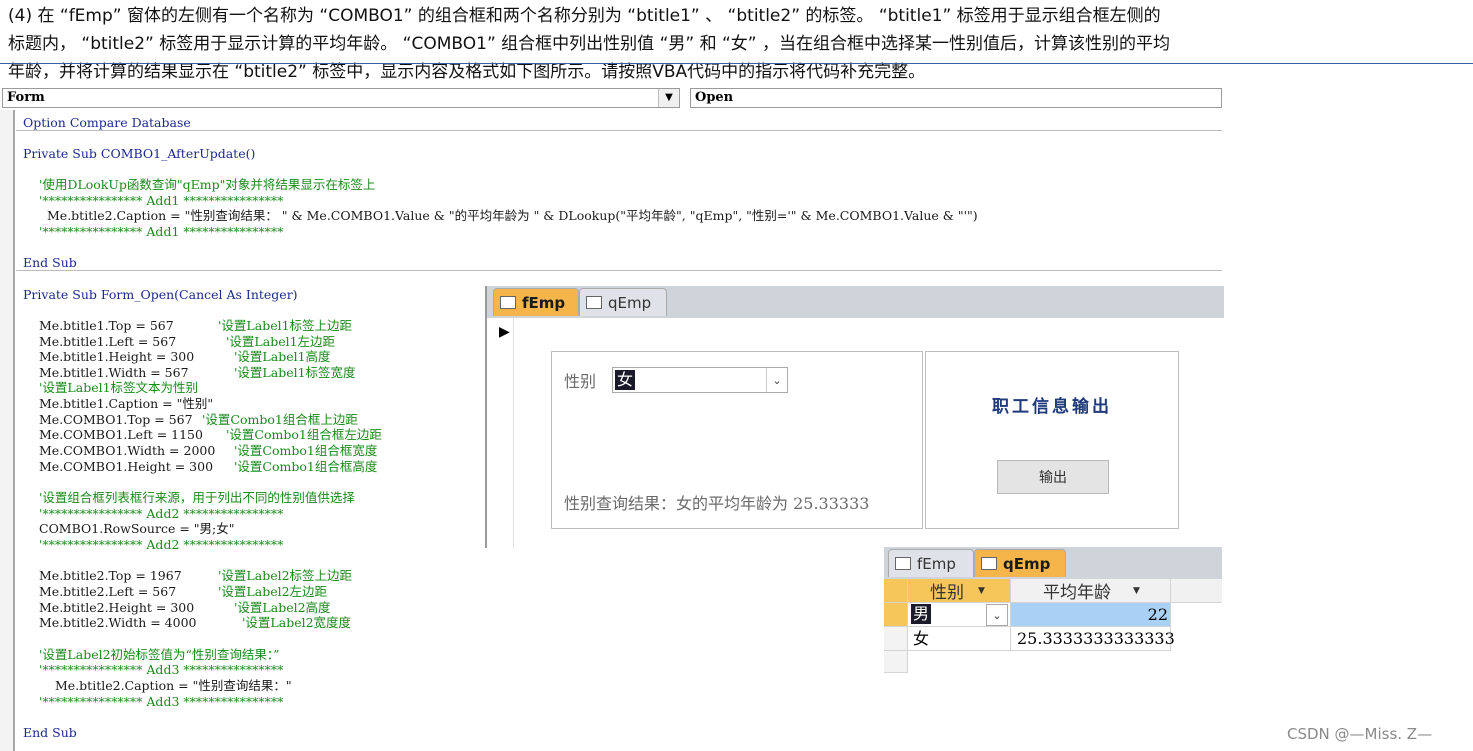  I want to click on editor-margin, so click(14, 430).